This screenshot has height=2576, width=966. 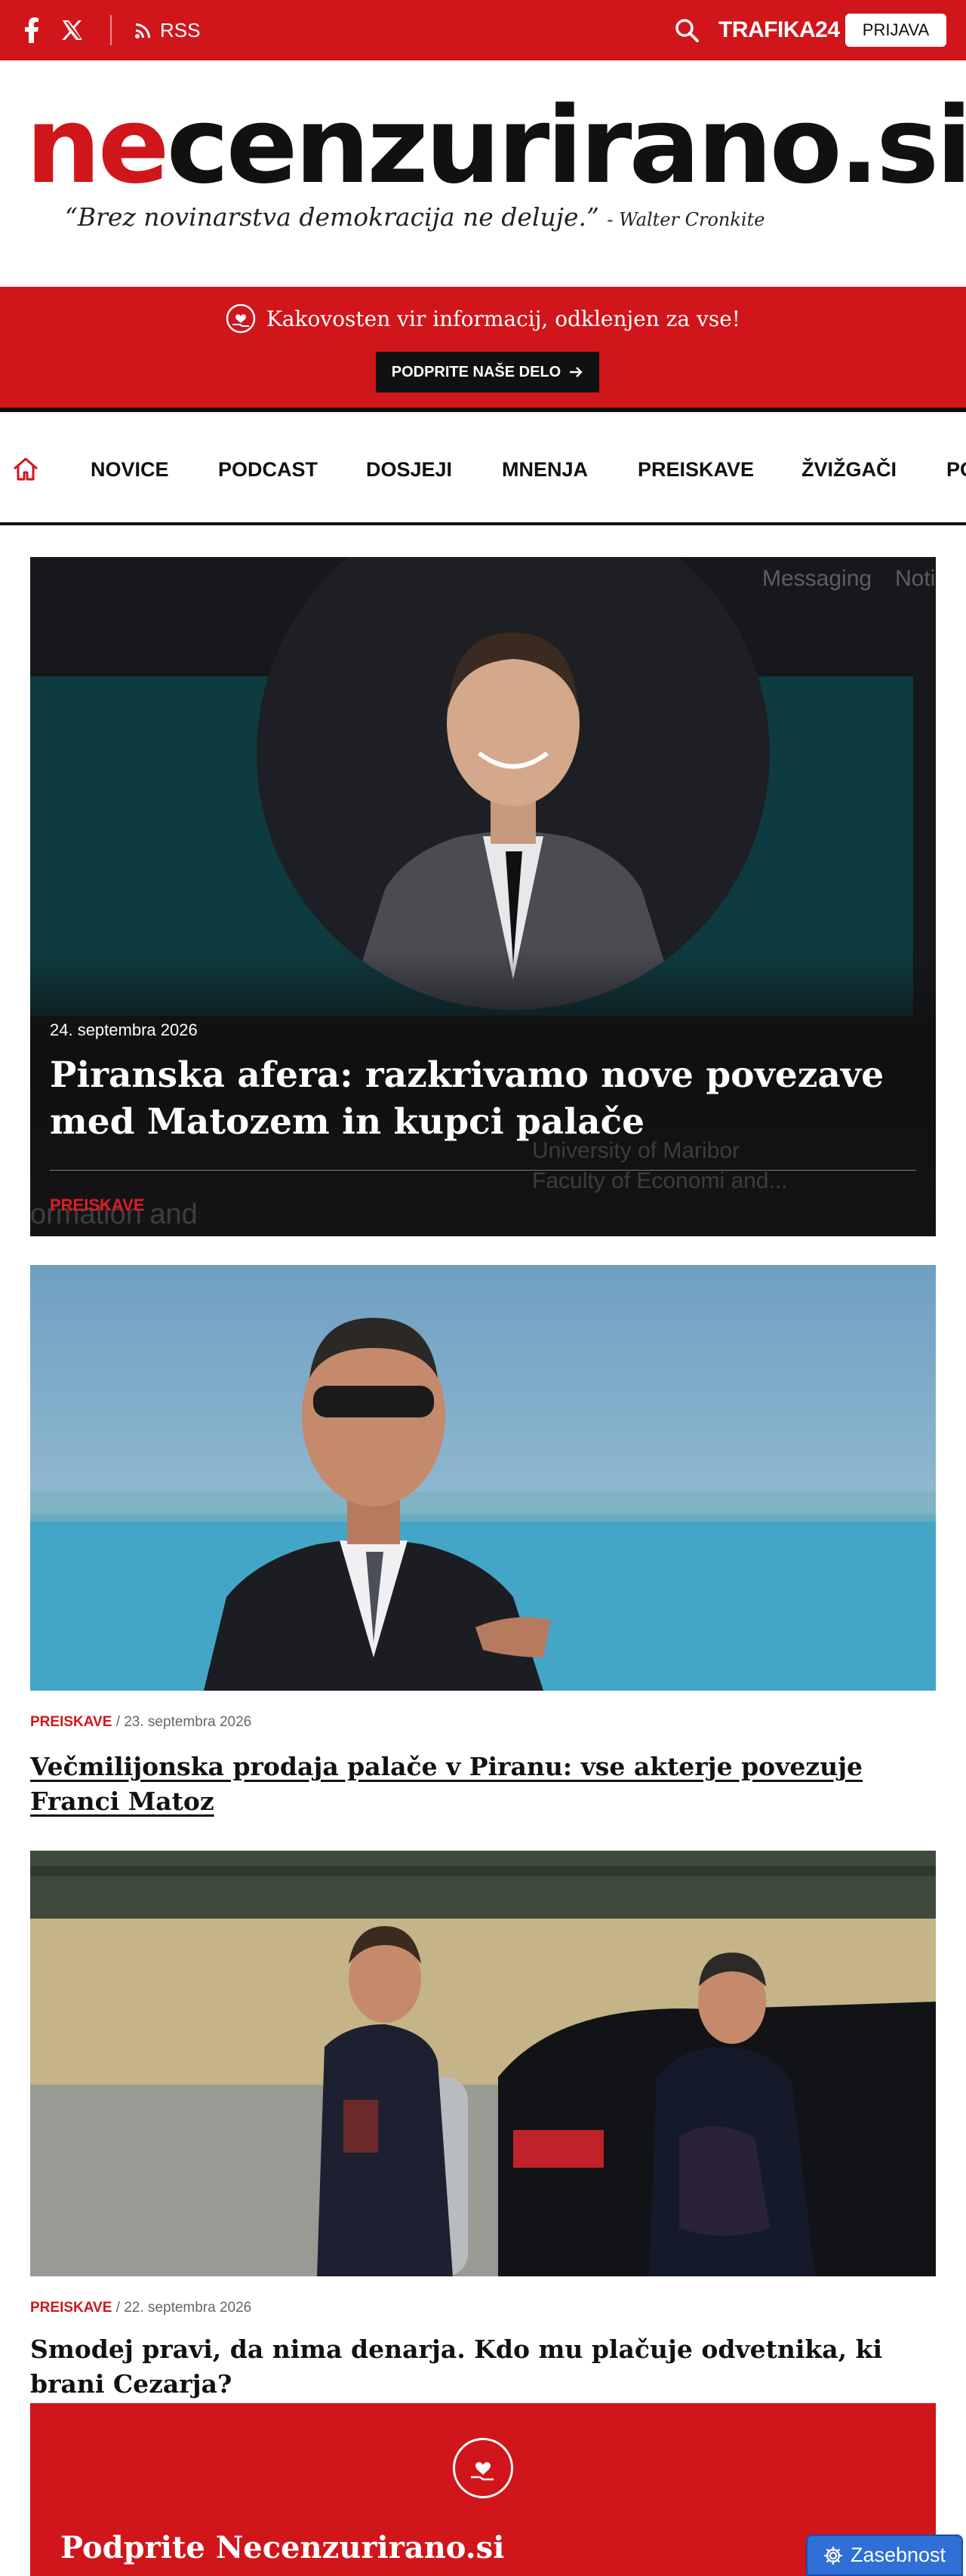 I want to click on gear-icon, so click(x=833, y=2555).